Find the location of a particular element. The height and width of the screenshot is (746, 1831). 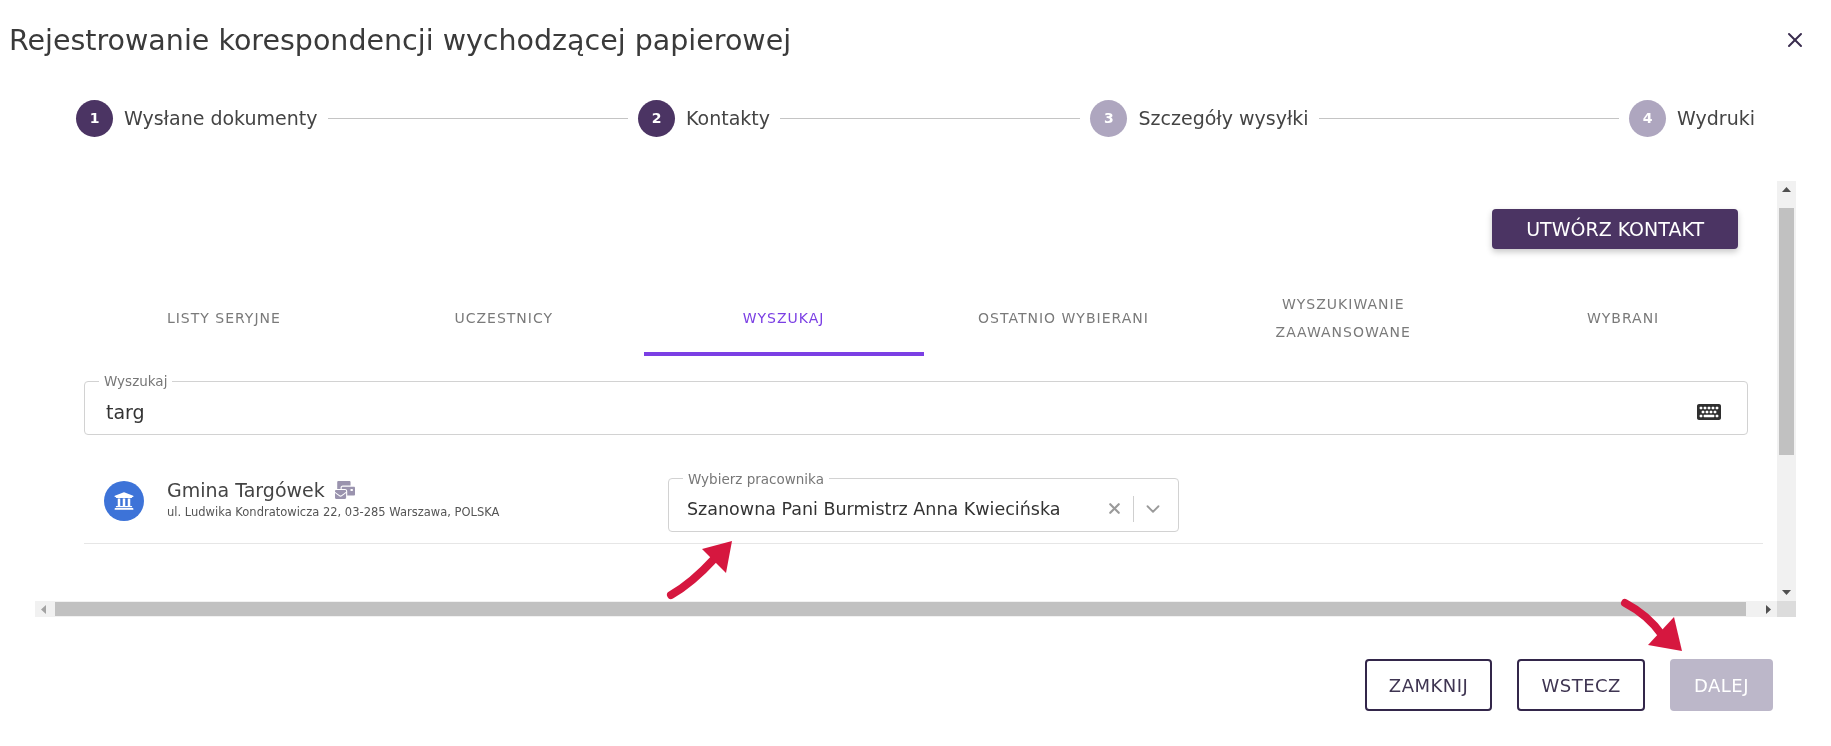

action-button: WSTECZ is located at coordinates (1581, 685).